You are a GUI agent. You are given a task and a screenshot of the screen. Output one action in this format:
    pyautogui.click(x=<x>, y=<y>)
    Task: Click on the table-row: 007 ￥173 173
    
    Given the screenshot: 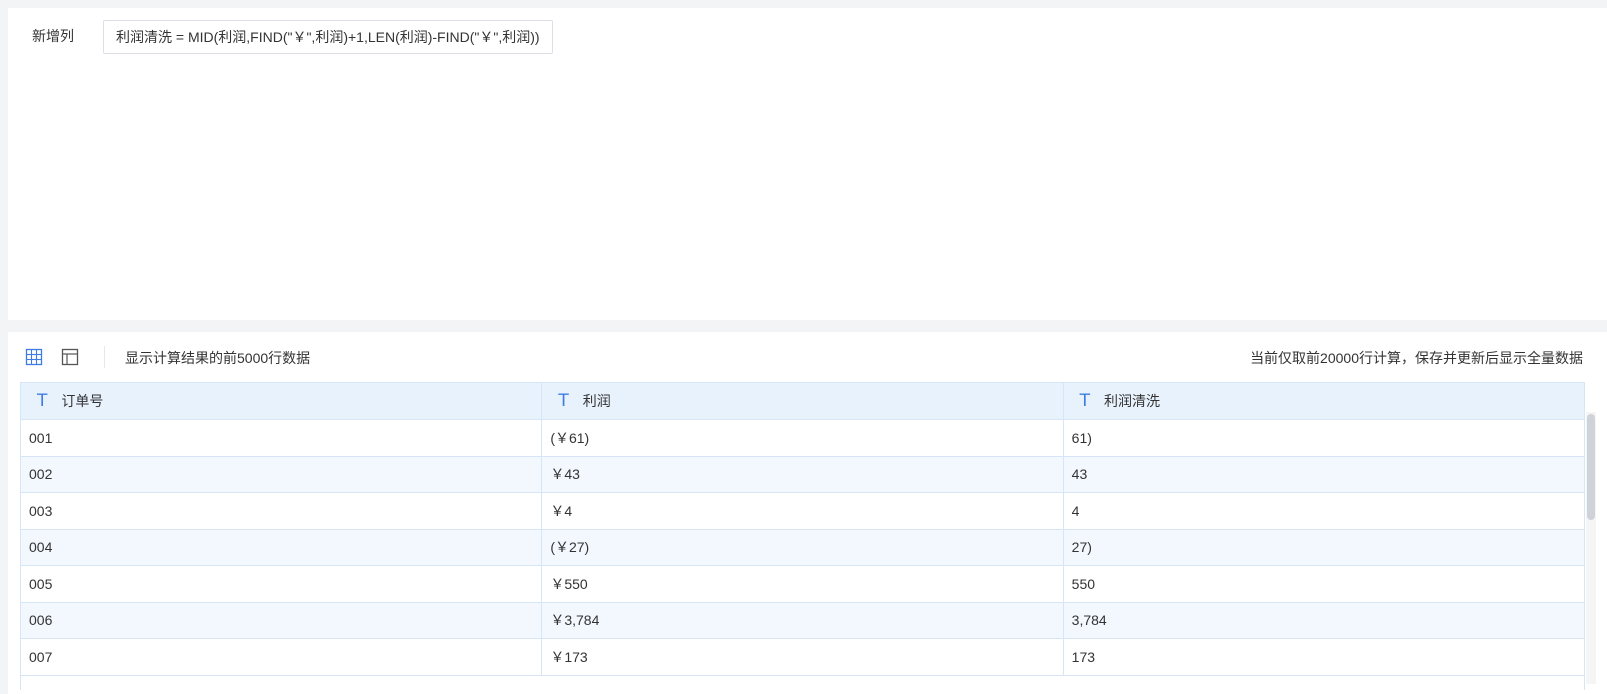 What is the action you would take?
    pyautogui.click(x=802, y=657)
    